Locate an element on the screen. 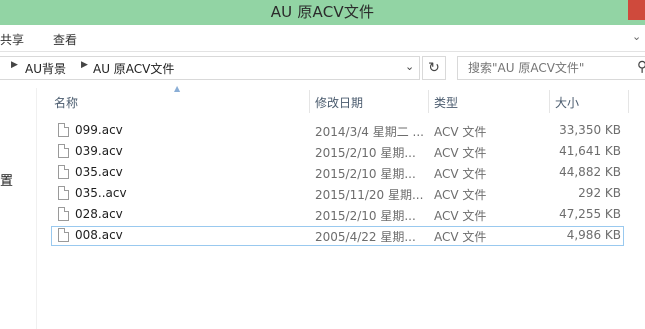 The image size is (645, 329). navigation-pane: 置 is located at coordinates (18, 208).